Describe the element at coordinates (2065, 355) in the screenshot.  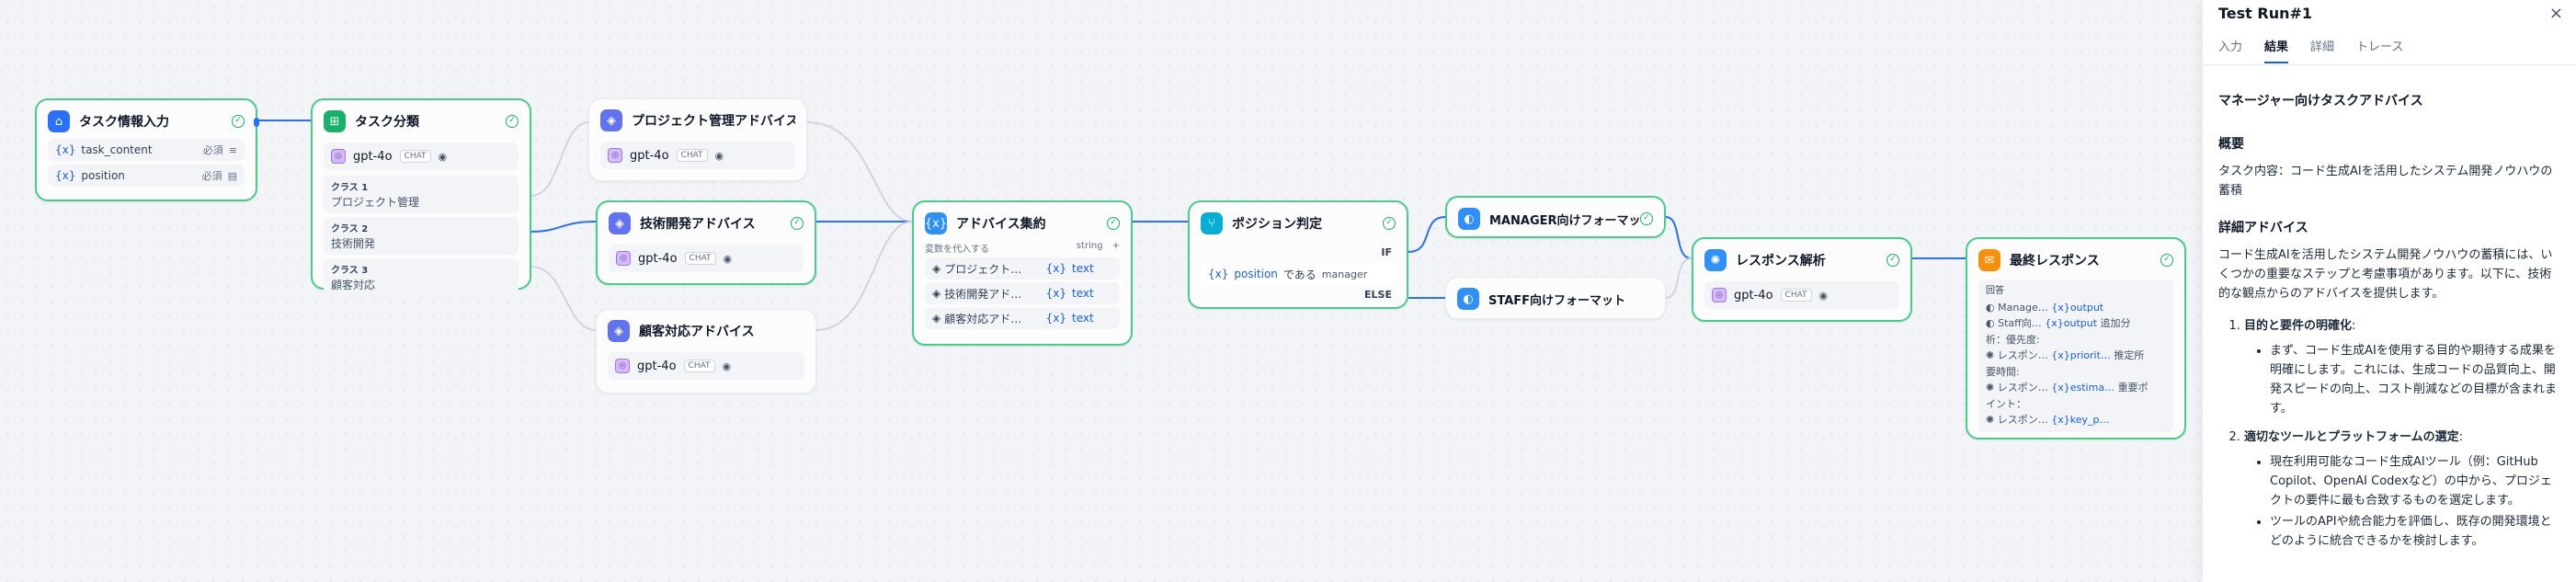
I see `answer-line: ✺ レスポン… {x}priorit… 推定所` at that location.